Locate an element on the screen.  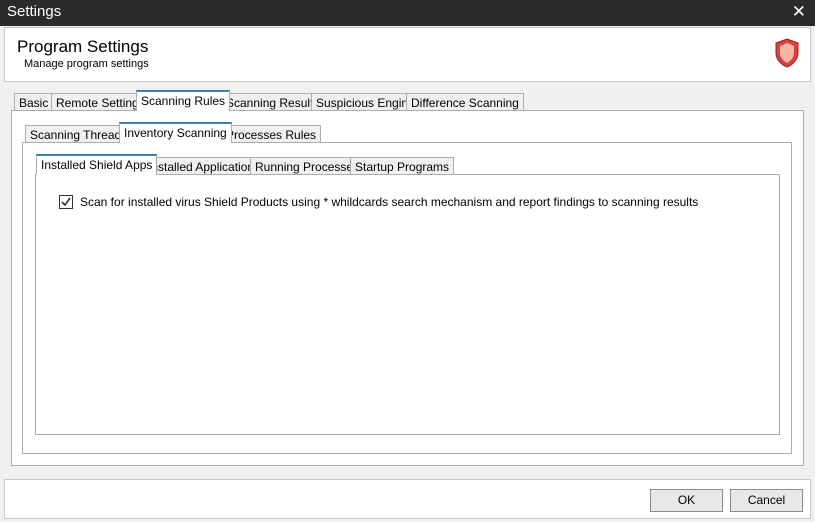
tab-scanning-results: Scanning Results is located at coordinates (273, 102).